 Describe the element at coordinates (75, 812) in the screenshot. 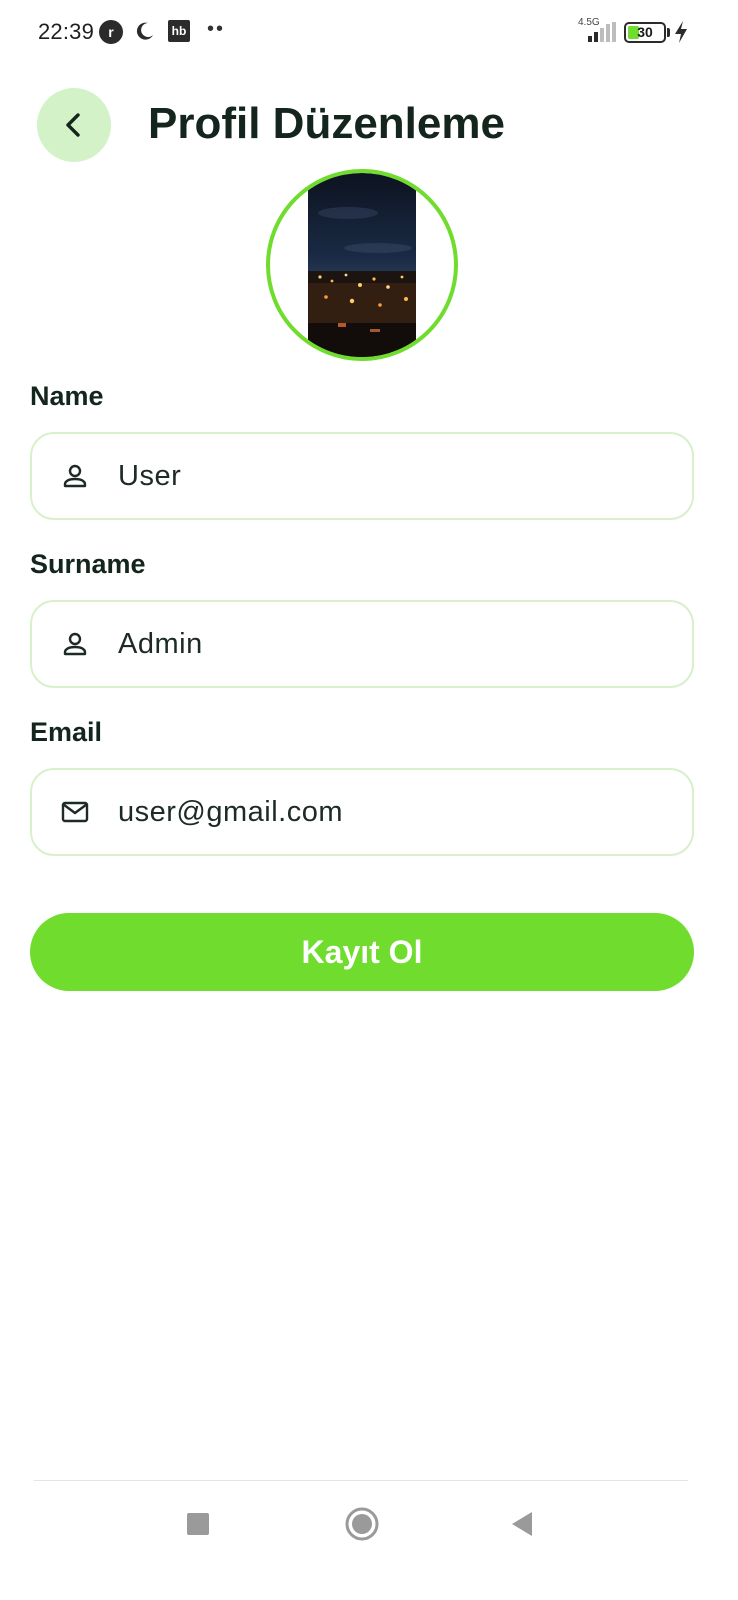

I see `mail-icon` at that location.